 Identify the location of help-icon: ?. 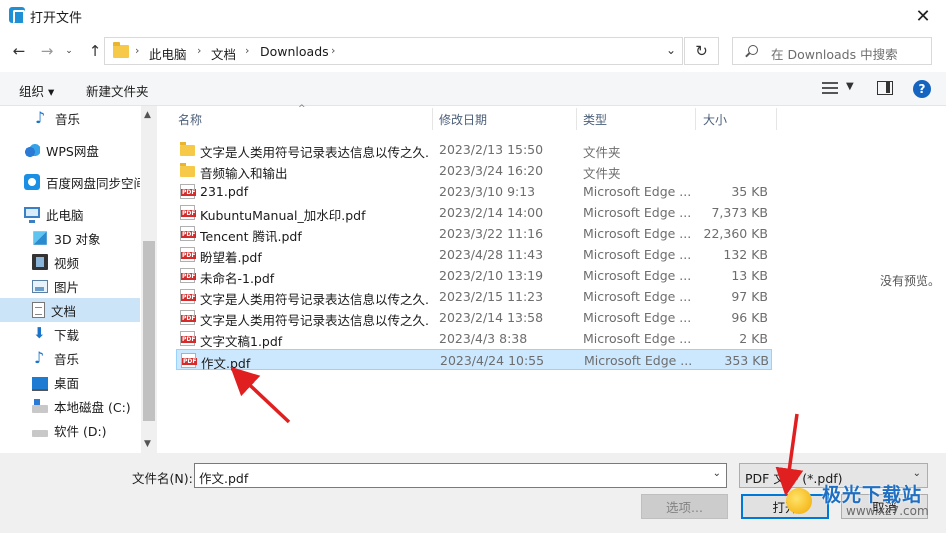
(922, 89).